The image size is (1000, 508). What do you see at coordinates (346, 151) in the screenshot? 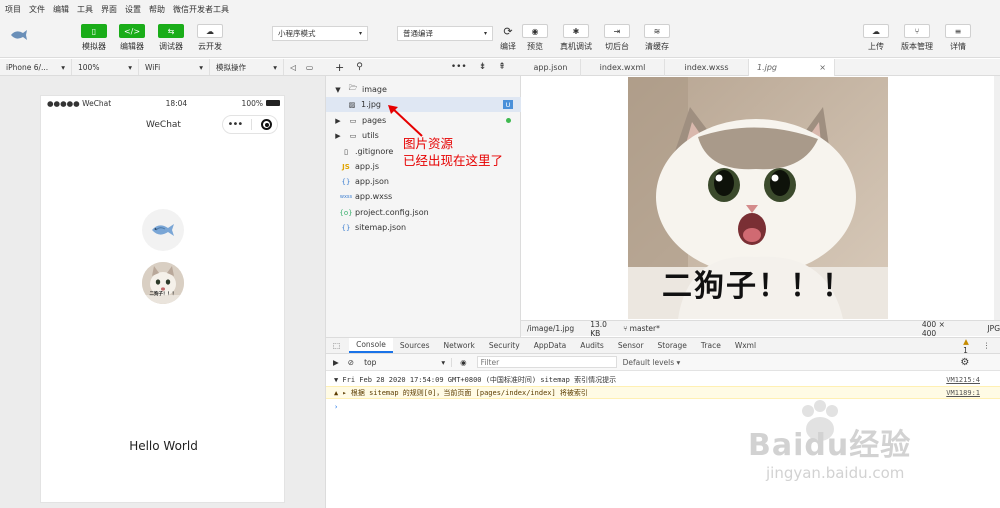
I see `file-icon: ▯` at bounding box center [346, 151].